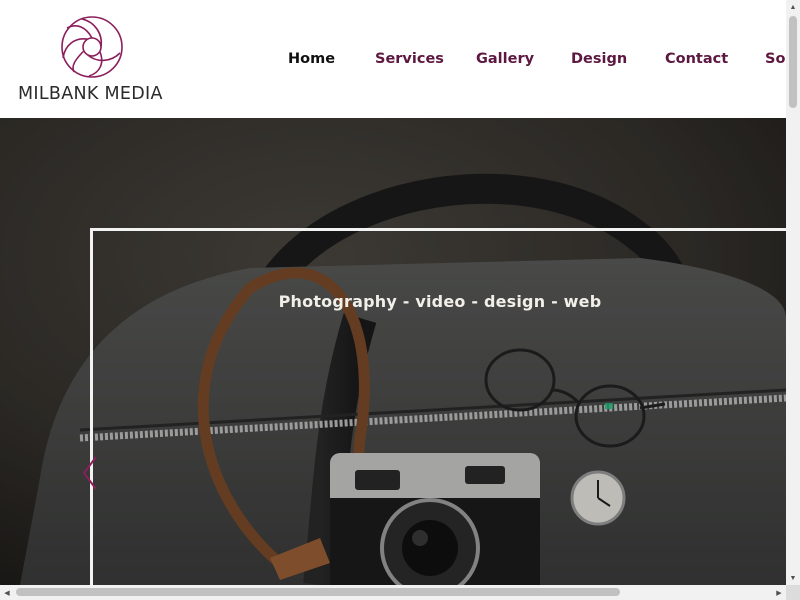 This screenshot has height=600, width=800. Describe the element at coordinates (793, 292) in the screenshot. I see `vertical-scrollbar: ▲ ▼` at that location.